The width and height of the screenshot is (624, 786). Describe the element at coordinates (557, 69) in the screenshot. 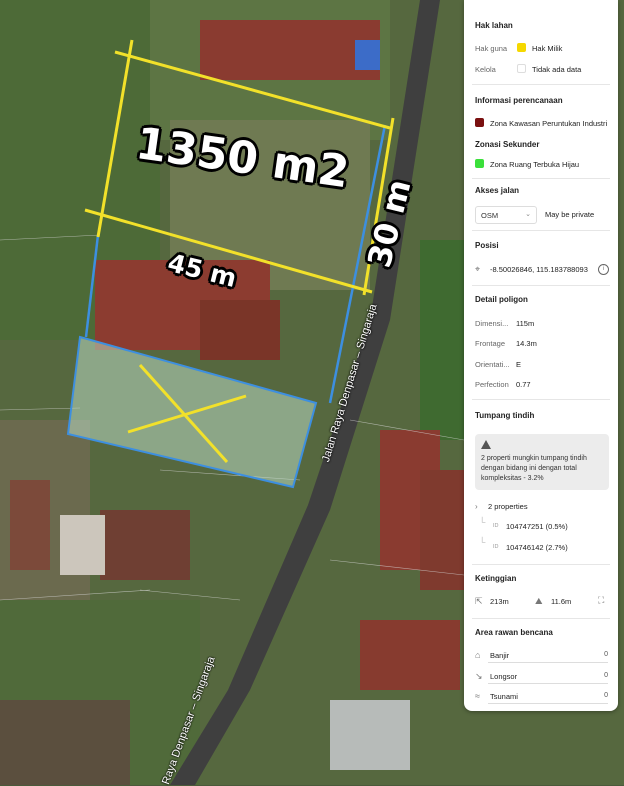

I see `kelola-value: Tidak ada data` at that location.